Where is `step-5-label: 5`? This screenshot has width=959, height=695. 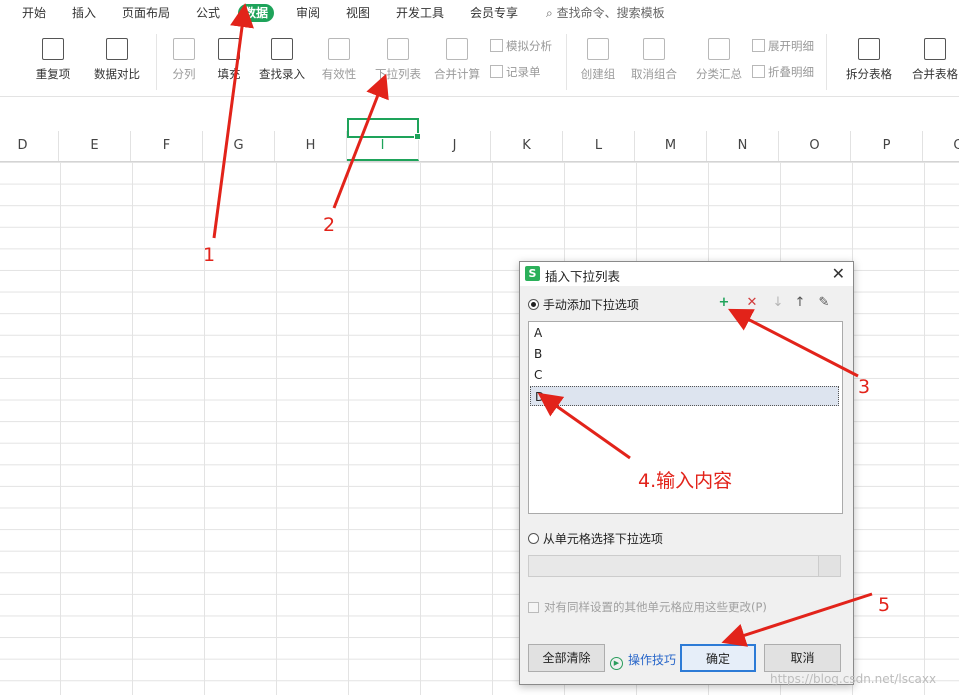 step-5-label: 5 is located at coordinates (884, 605).